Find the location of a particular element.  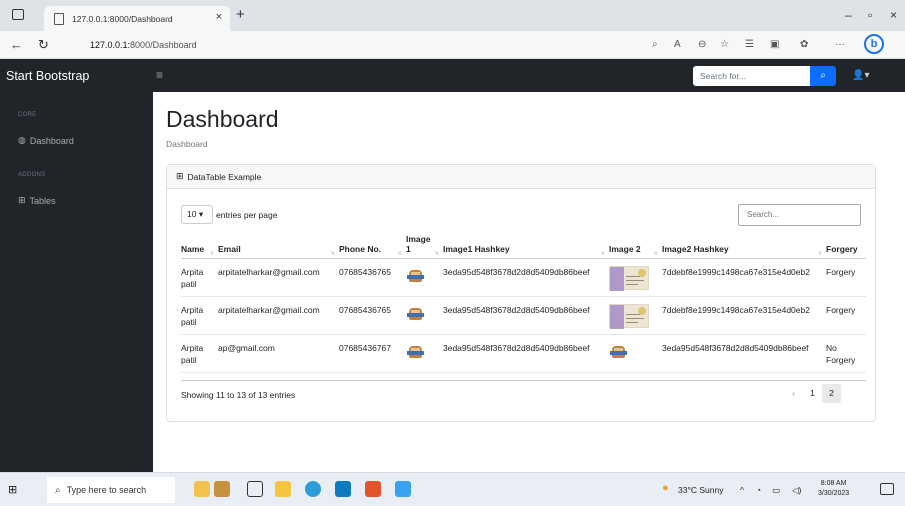

extension-icon: ✿ is located at coordinates (804, 44).